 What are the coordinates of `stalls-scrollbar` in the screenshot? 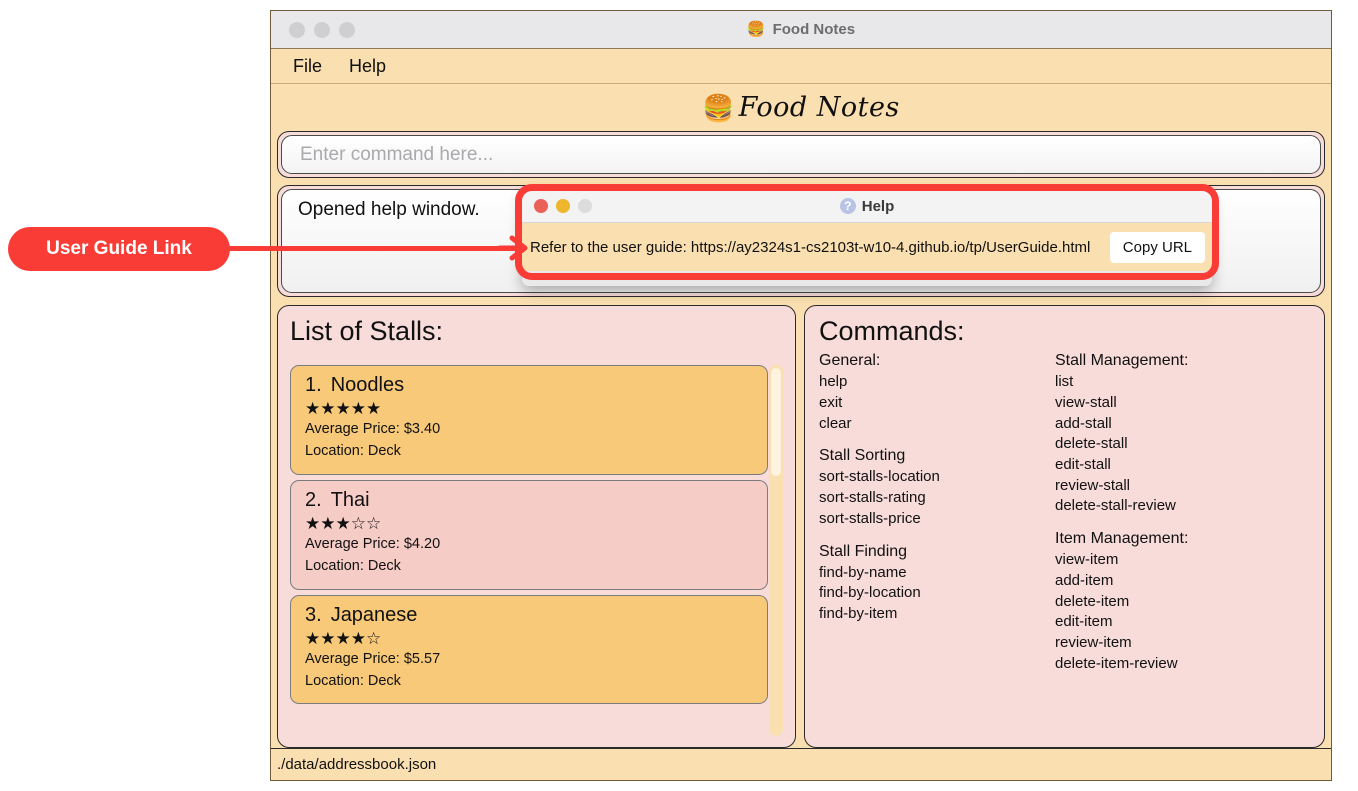 It's located at (776, 550).